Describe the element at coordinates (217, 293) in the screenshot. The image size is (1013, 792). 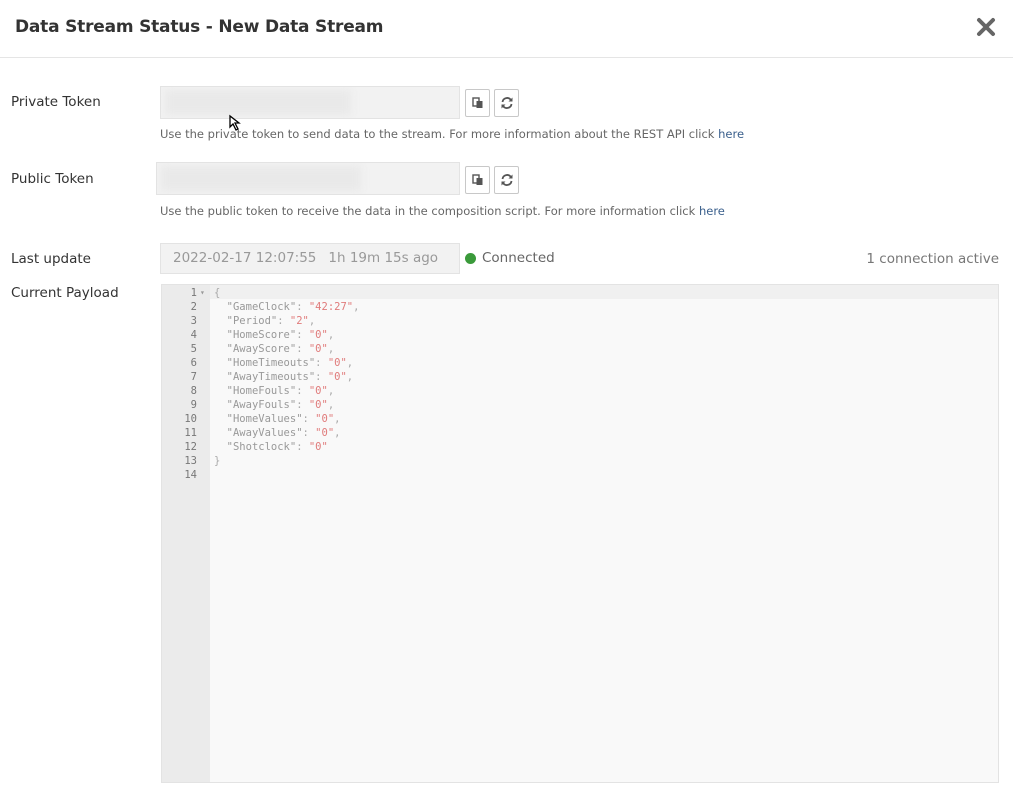
I see `code-text: {` at that location.